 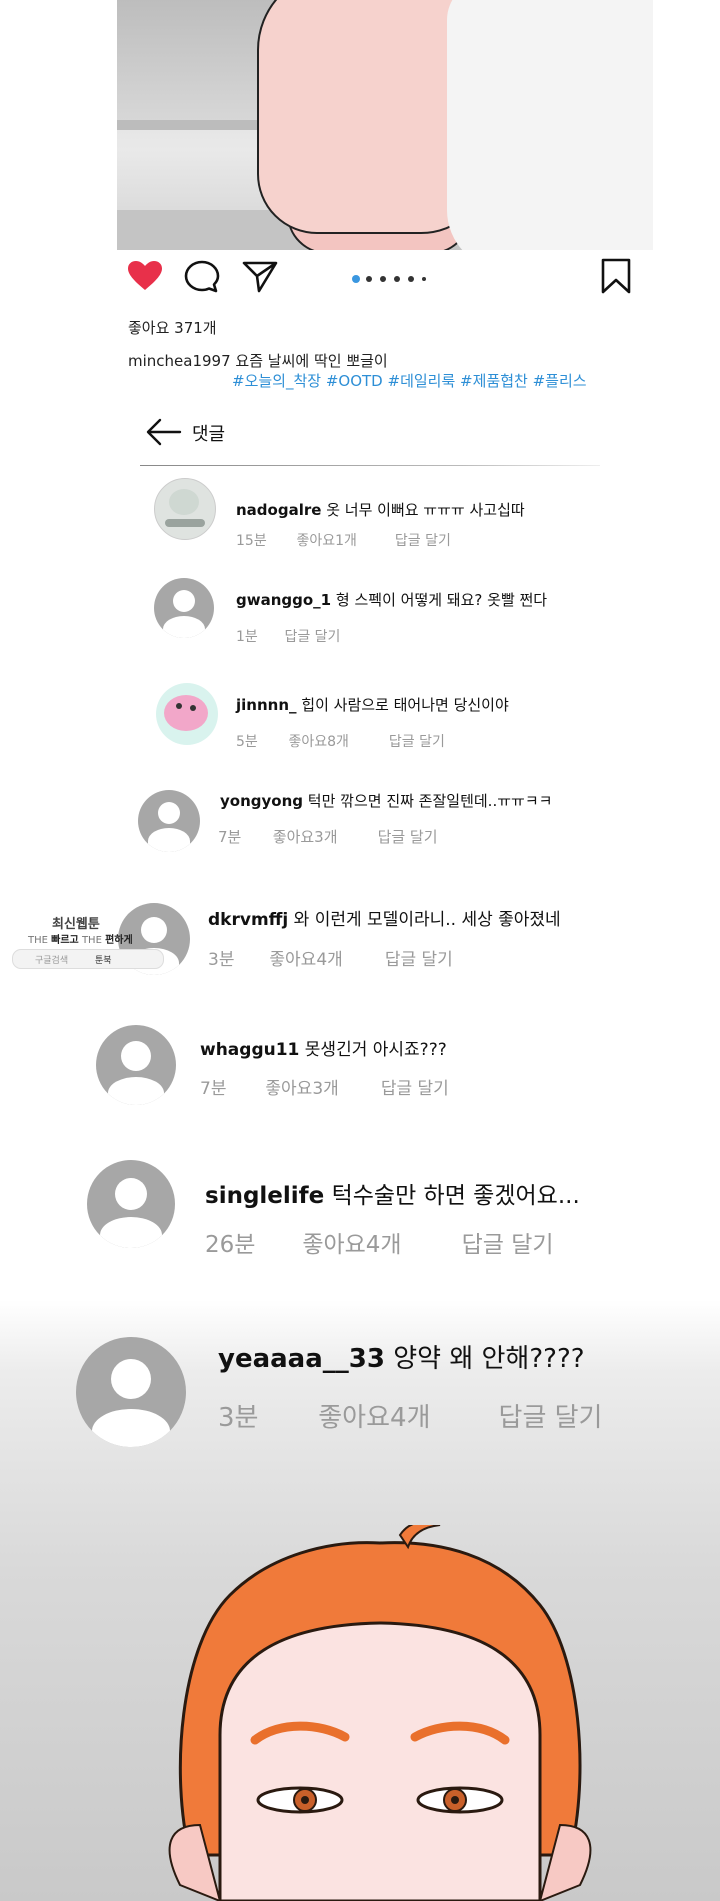 I want to click on watermark-title: 최신웹툰, so click(x=76, y=924).